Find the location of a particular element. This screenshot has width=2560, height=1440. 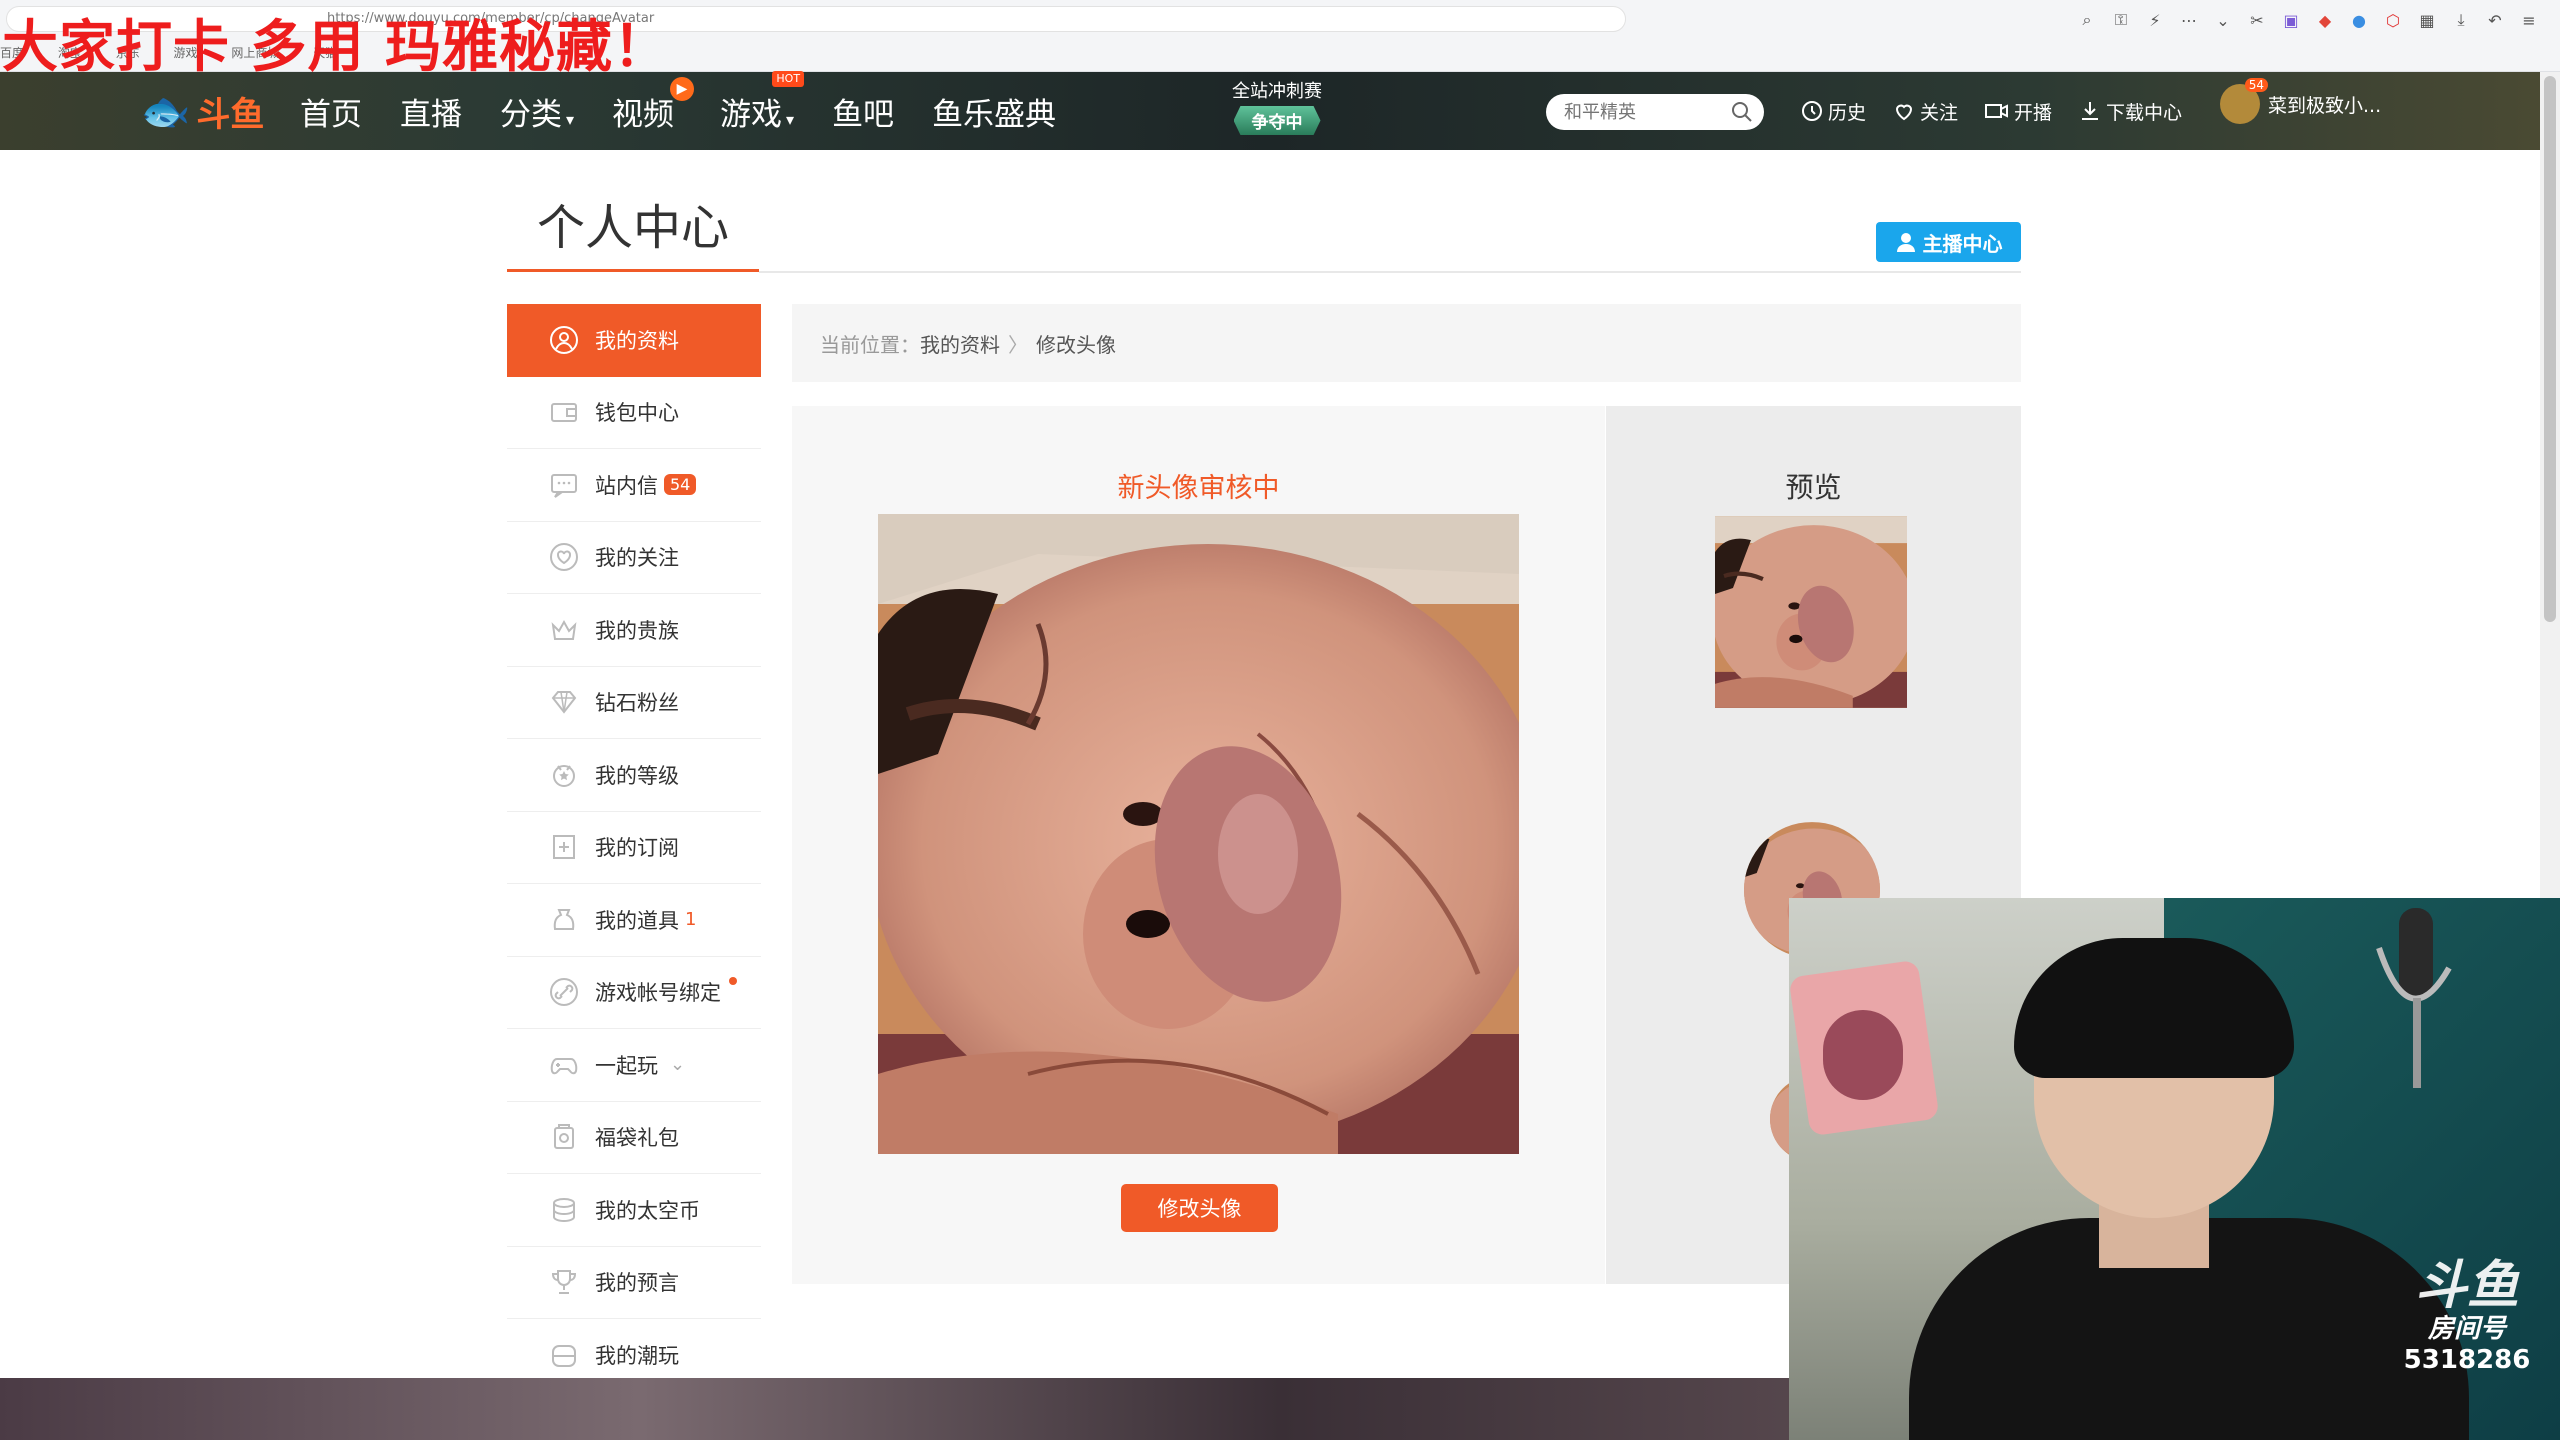

sidebar-item-wallet: 钱包中心 is located at coordinates (634, 413).